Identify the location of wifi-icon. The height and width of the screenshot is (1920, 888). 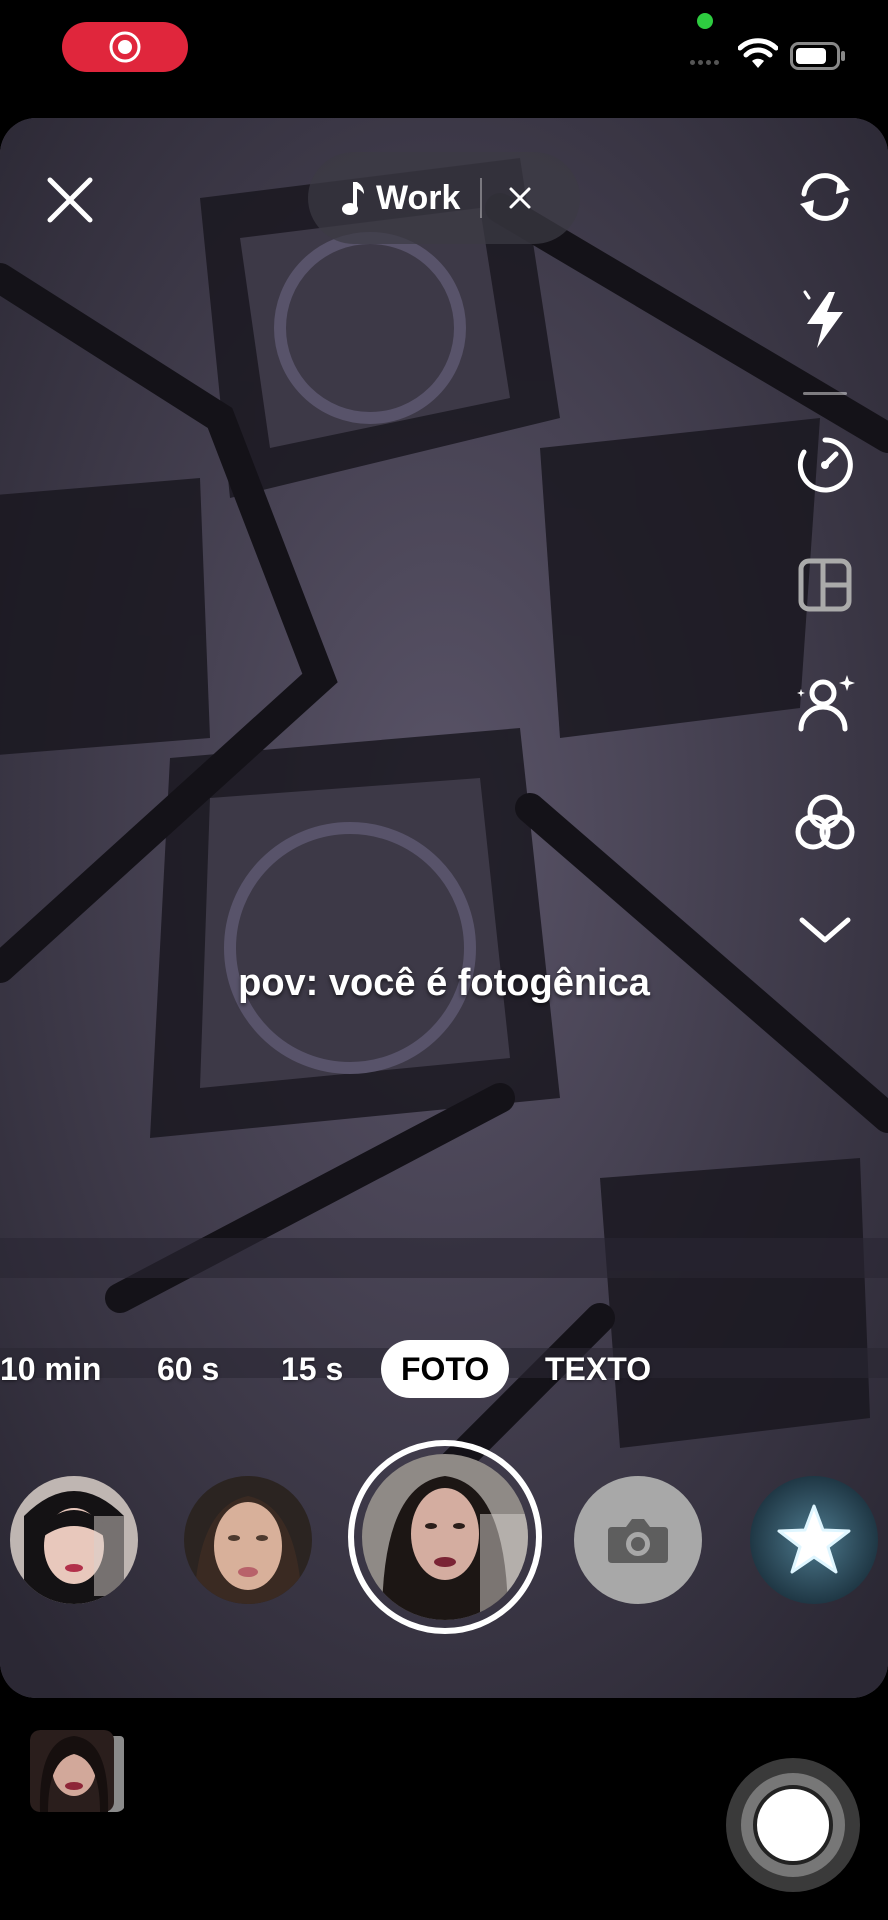
(758, 53).